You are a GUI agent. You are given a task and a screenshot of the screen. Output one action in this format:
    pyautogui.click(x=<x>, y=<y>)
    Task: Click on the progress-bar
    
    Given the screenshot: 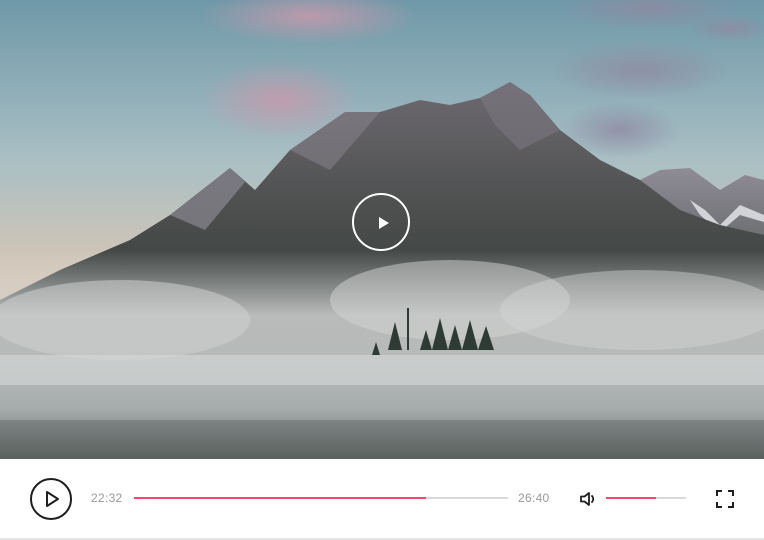 What is the action you would take?
    pyautogui.click(x=321, y=498)
    